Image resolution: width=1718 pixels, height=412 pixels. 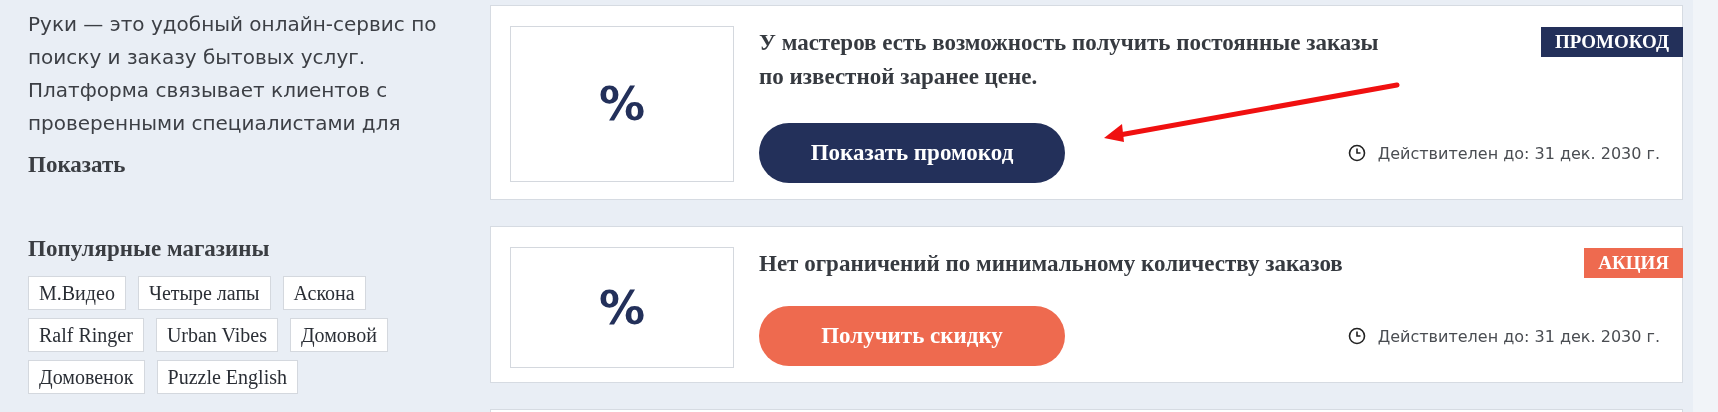 I want to click on offer-title: Нет ограничений по минимальному количеству заказов, so click(x=1051, y=264).